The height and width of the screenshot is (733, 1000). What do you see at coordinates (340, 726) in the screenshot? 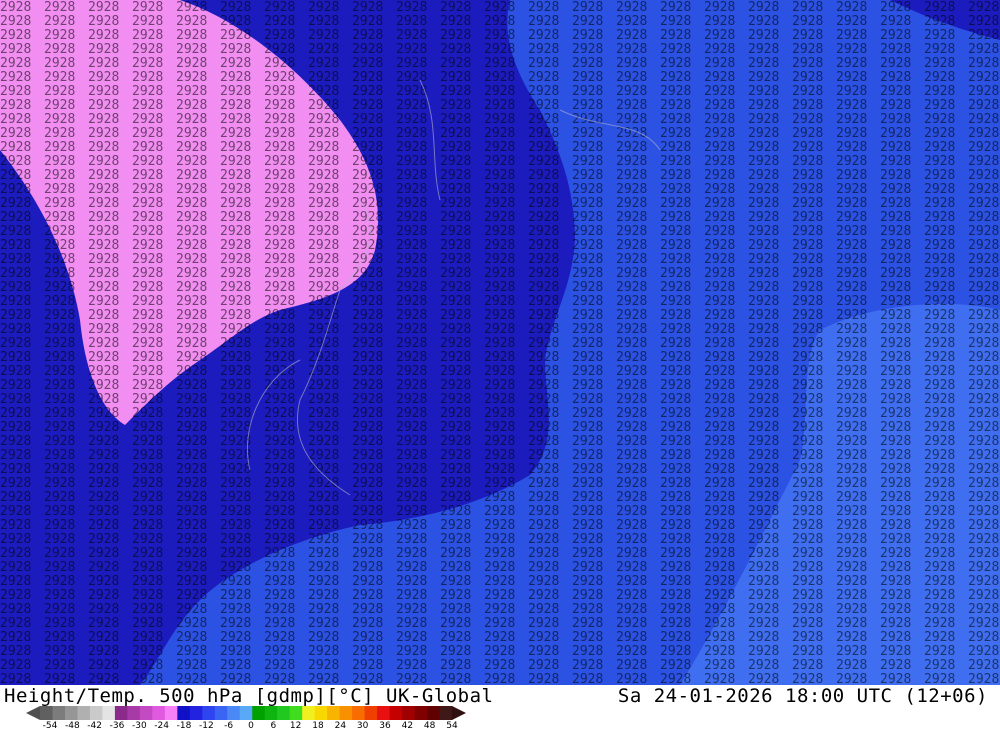
I see `scale-tick-label: 24` at bounding box center [340, 726].